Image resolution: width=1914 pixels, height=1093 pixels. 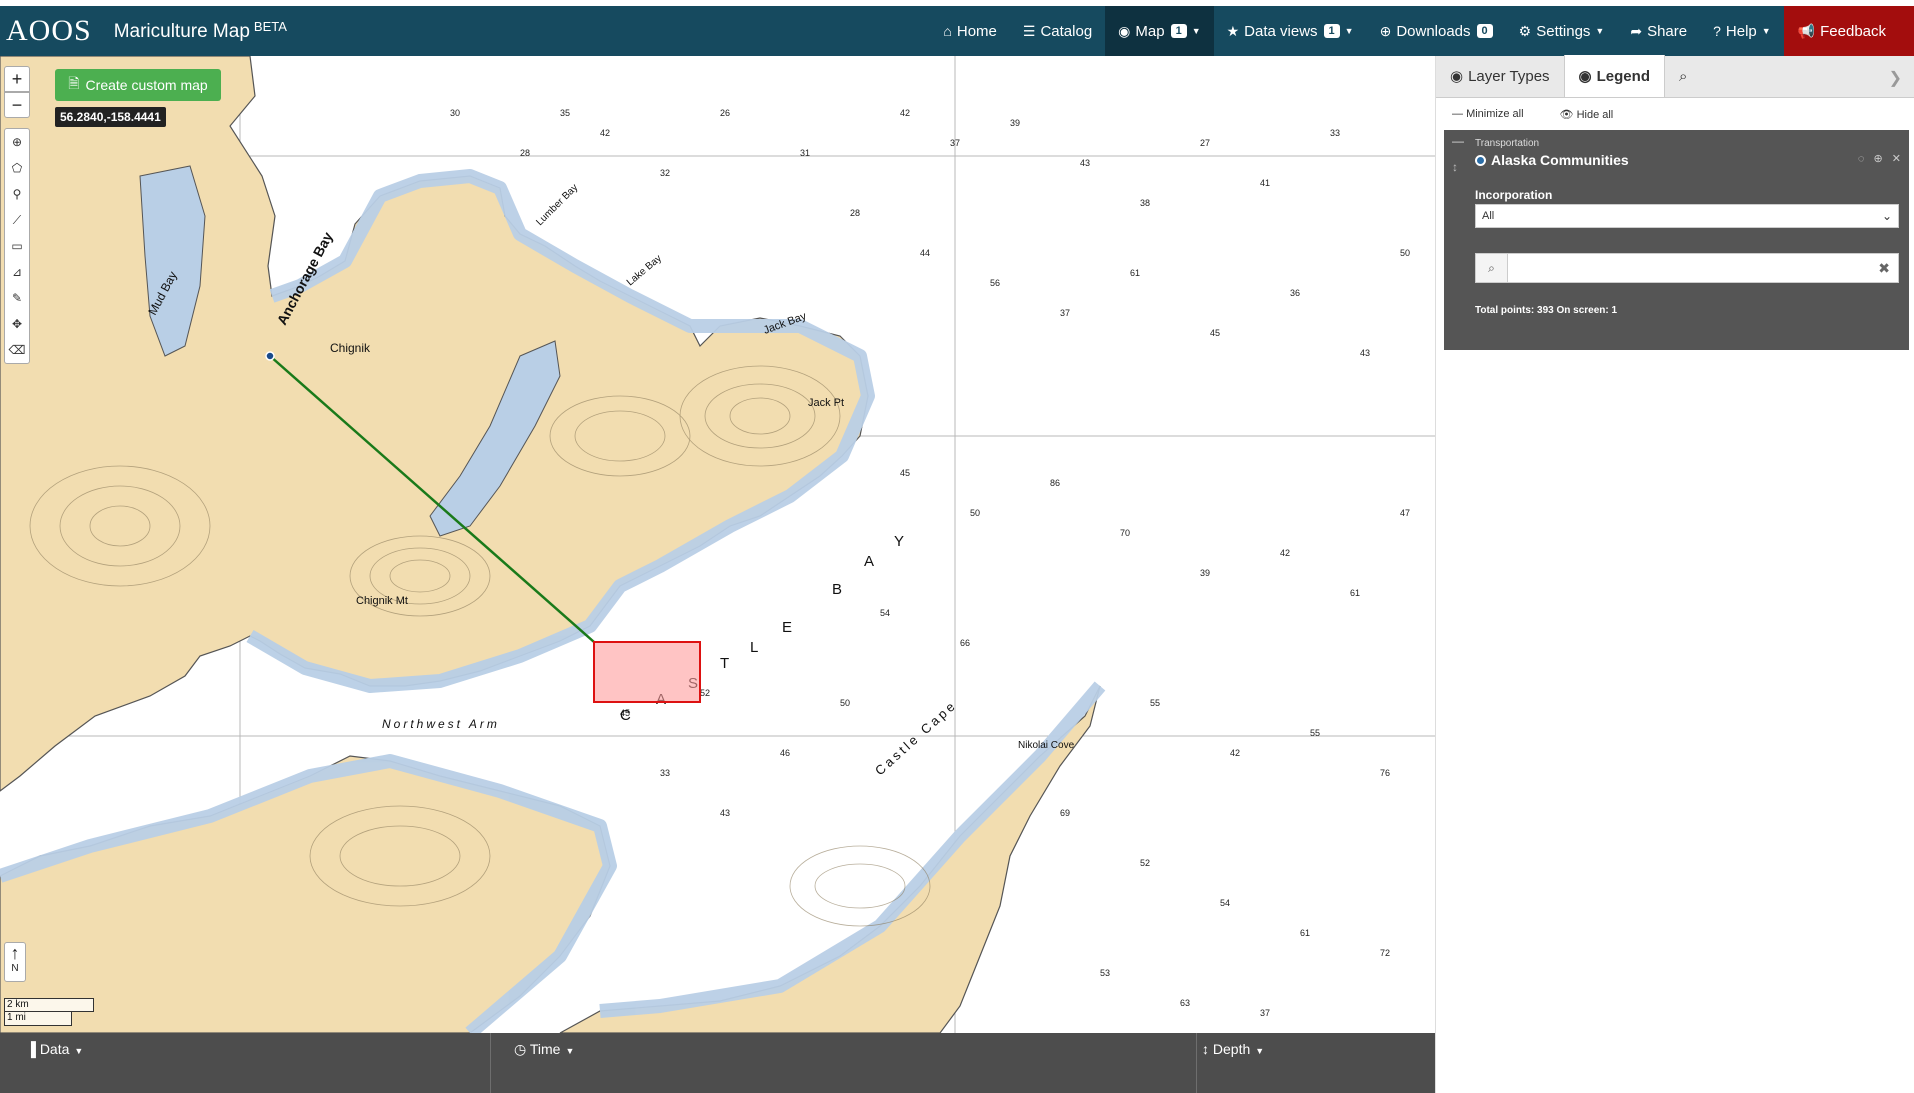 I want to click on land-castle-cape, so click(x=830, y=859).